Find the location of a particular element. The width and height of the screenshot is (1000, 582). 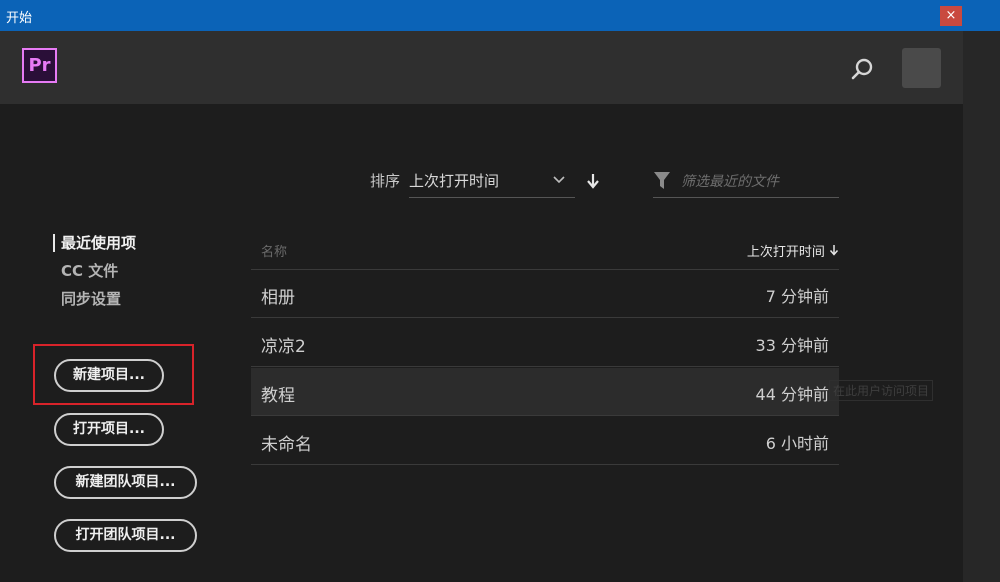

sort-direction-button is located at coordinates (593, 183).